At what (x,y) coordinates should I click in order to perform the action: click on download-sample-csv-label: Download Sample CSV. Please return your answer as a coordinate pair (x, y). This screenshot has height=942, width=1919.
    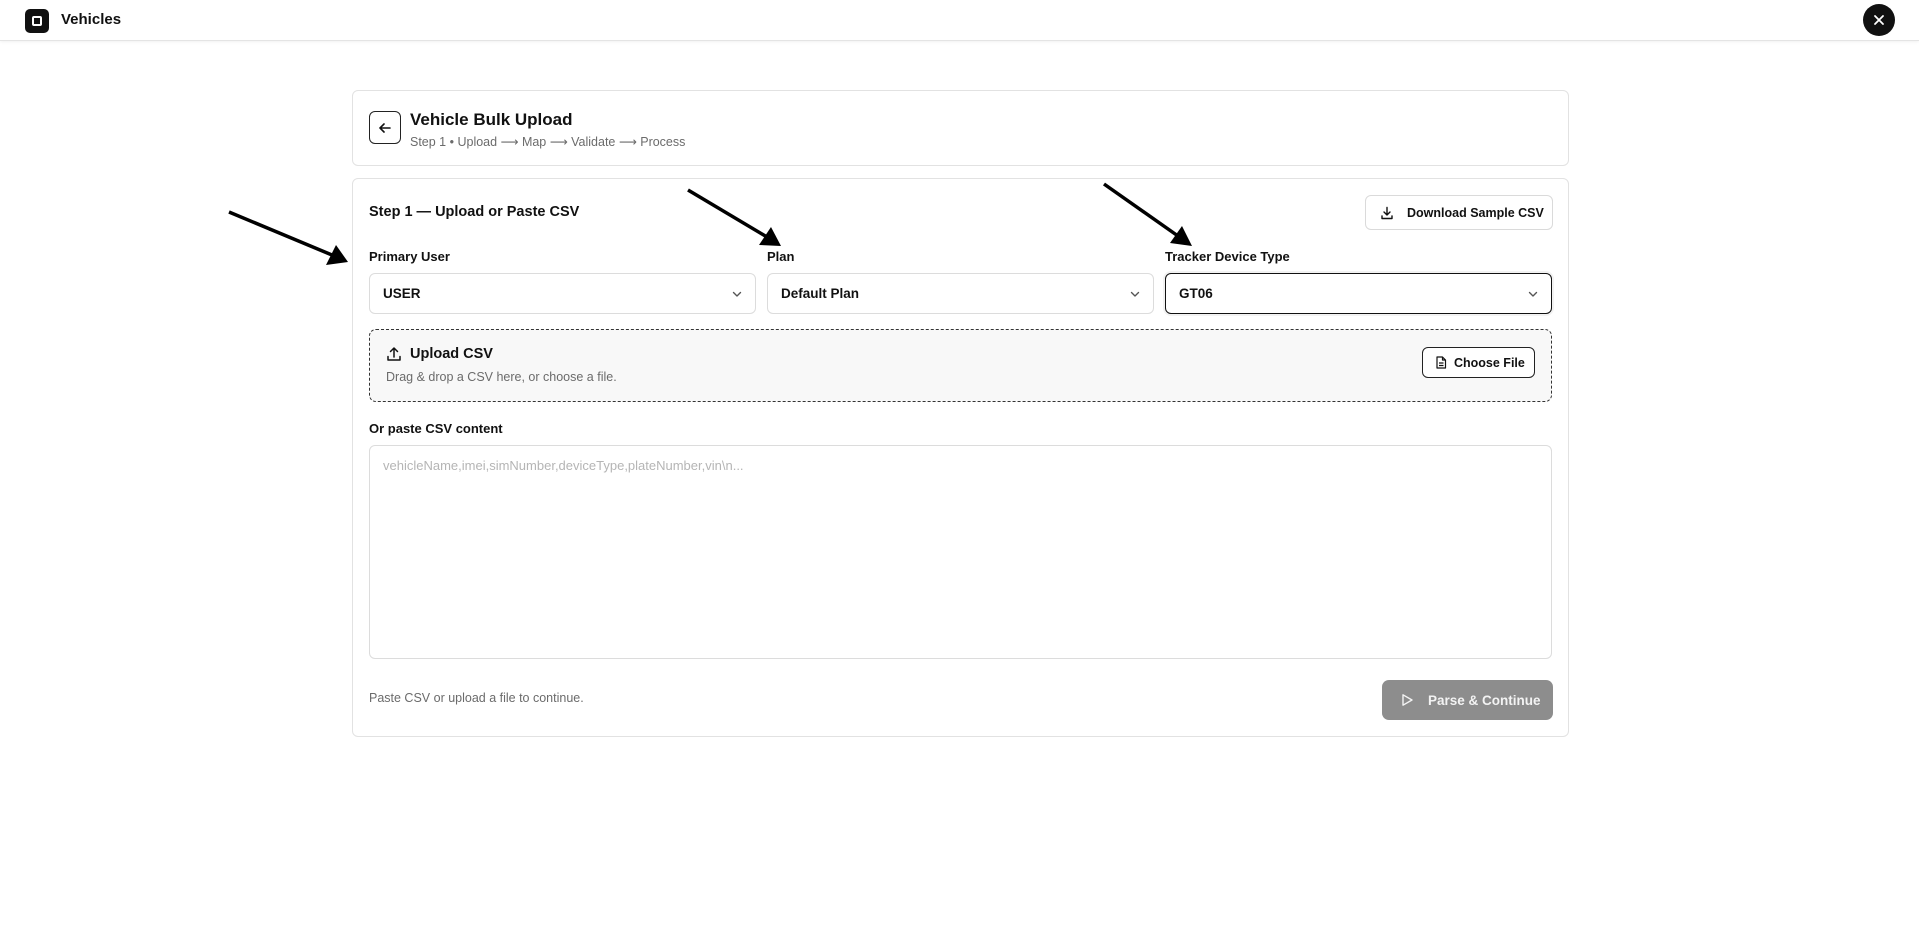
    Looking at the image, I should click on (1475, 212).